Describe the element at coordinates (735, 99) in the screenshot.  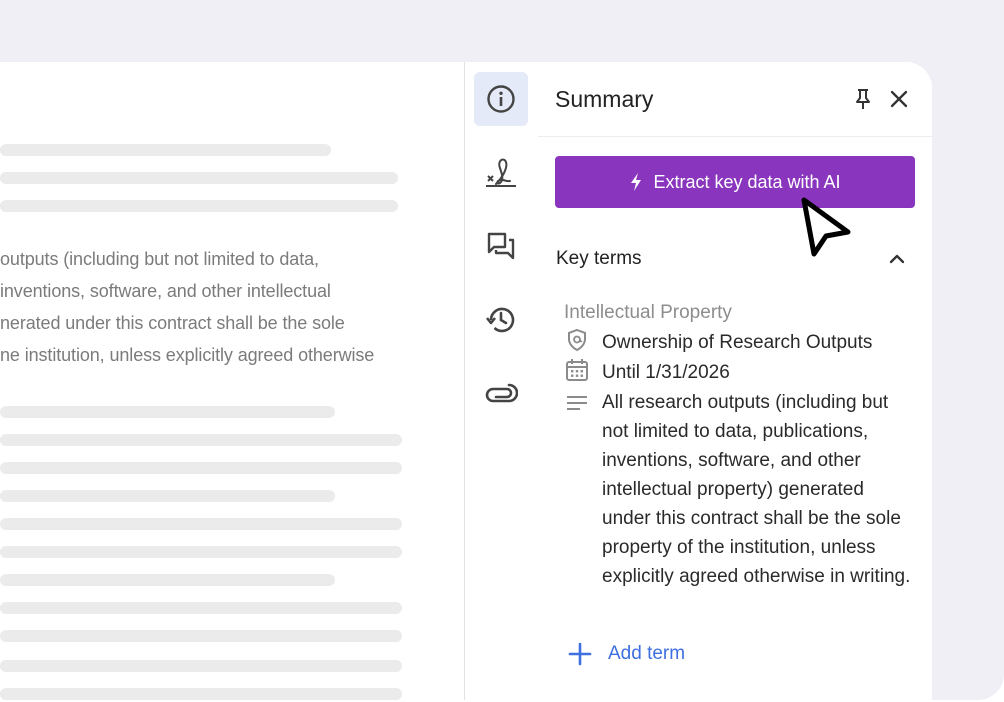
I see `panel-header: Summary` at that location.